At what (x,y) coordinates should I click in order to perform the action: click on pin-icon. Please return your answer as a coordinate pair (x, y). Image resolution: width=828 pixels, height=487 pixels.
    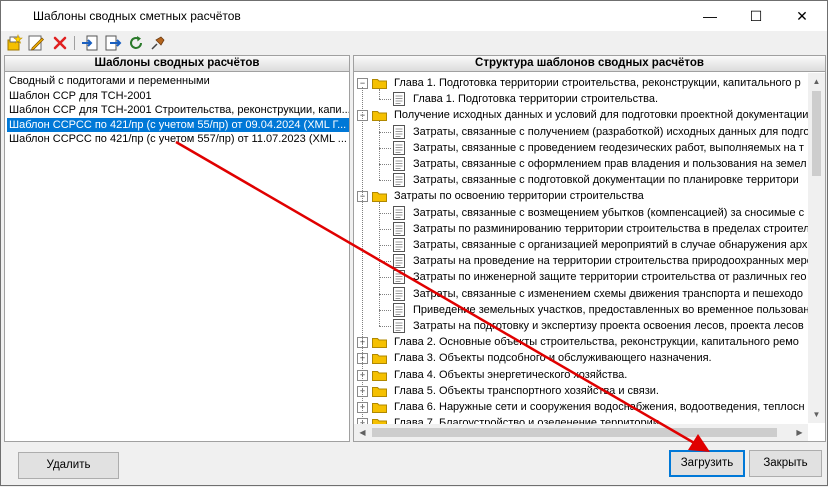
    Looking at the image, I should click on (158, 43).